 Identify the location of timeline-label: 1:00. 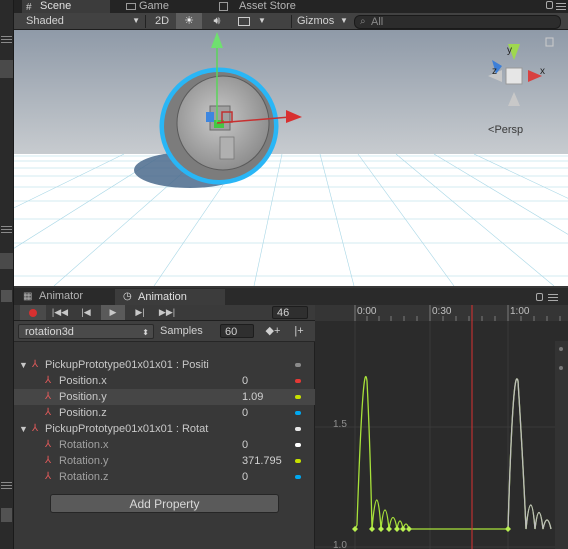
(520, 311).